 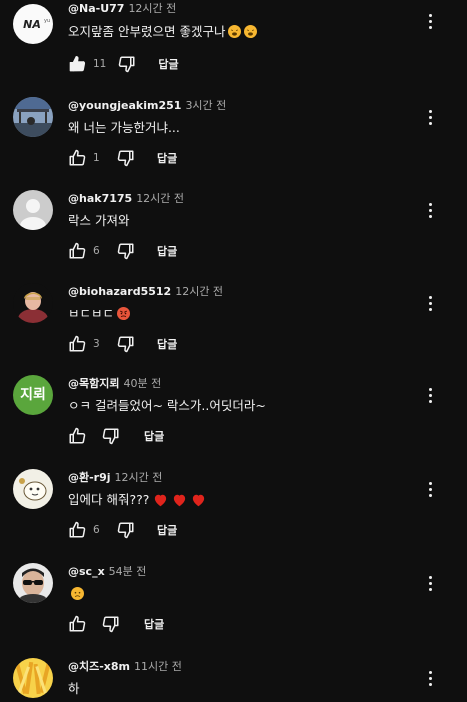 What do you see at coordinates (96, 8) in the screenshot?
I see `comment-author: @Na-U77` at bounding box center [96, 8].